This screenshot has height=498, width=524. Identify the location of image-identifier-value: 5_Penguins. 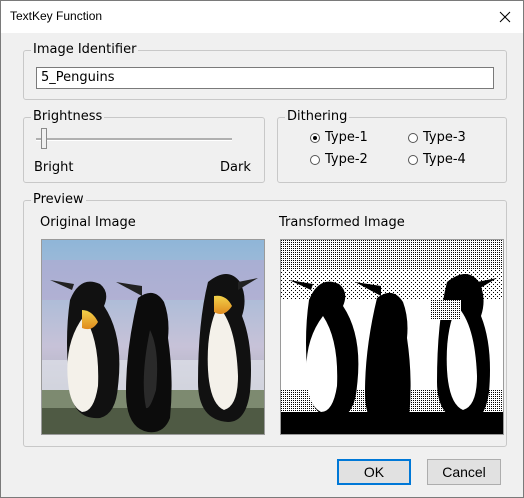
(78, 77).